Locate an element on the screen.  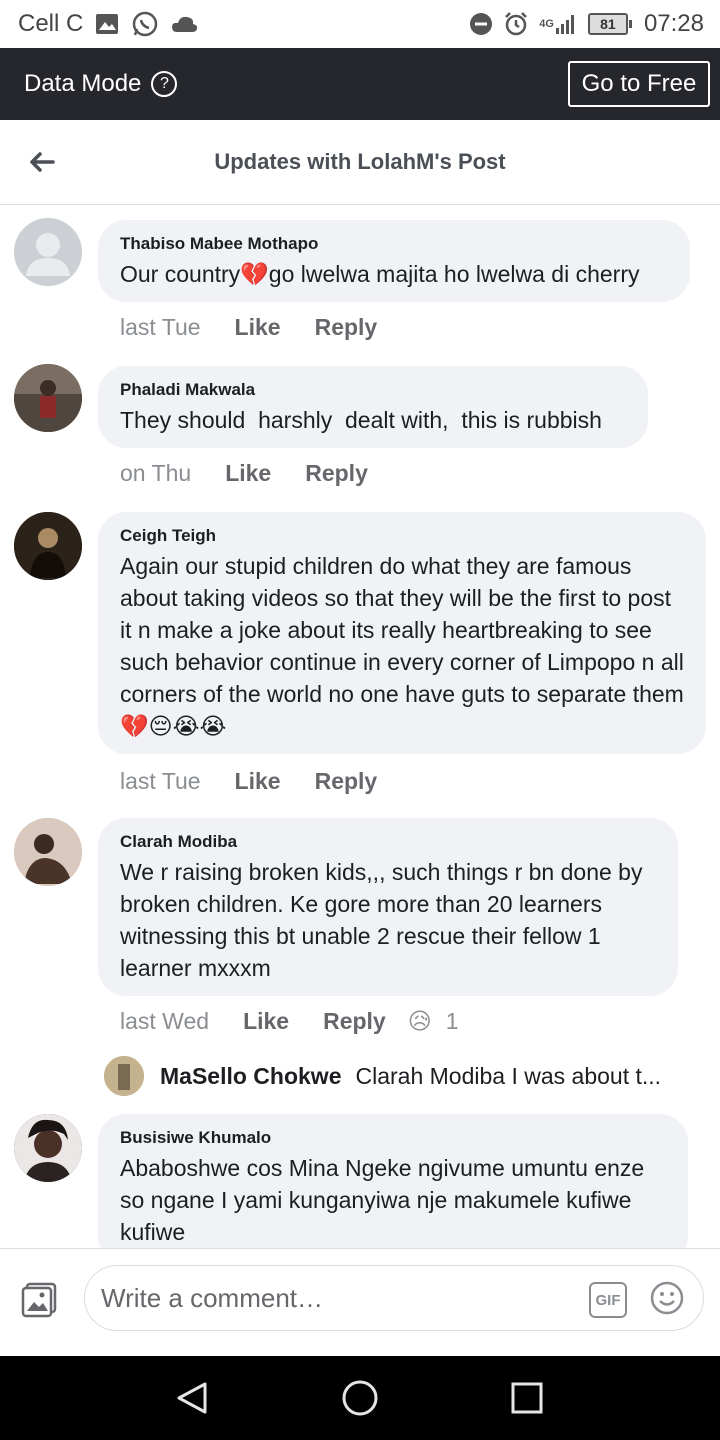
comment-actions: on Thu Like Reply is located at coordinates (244, 473).